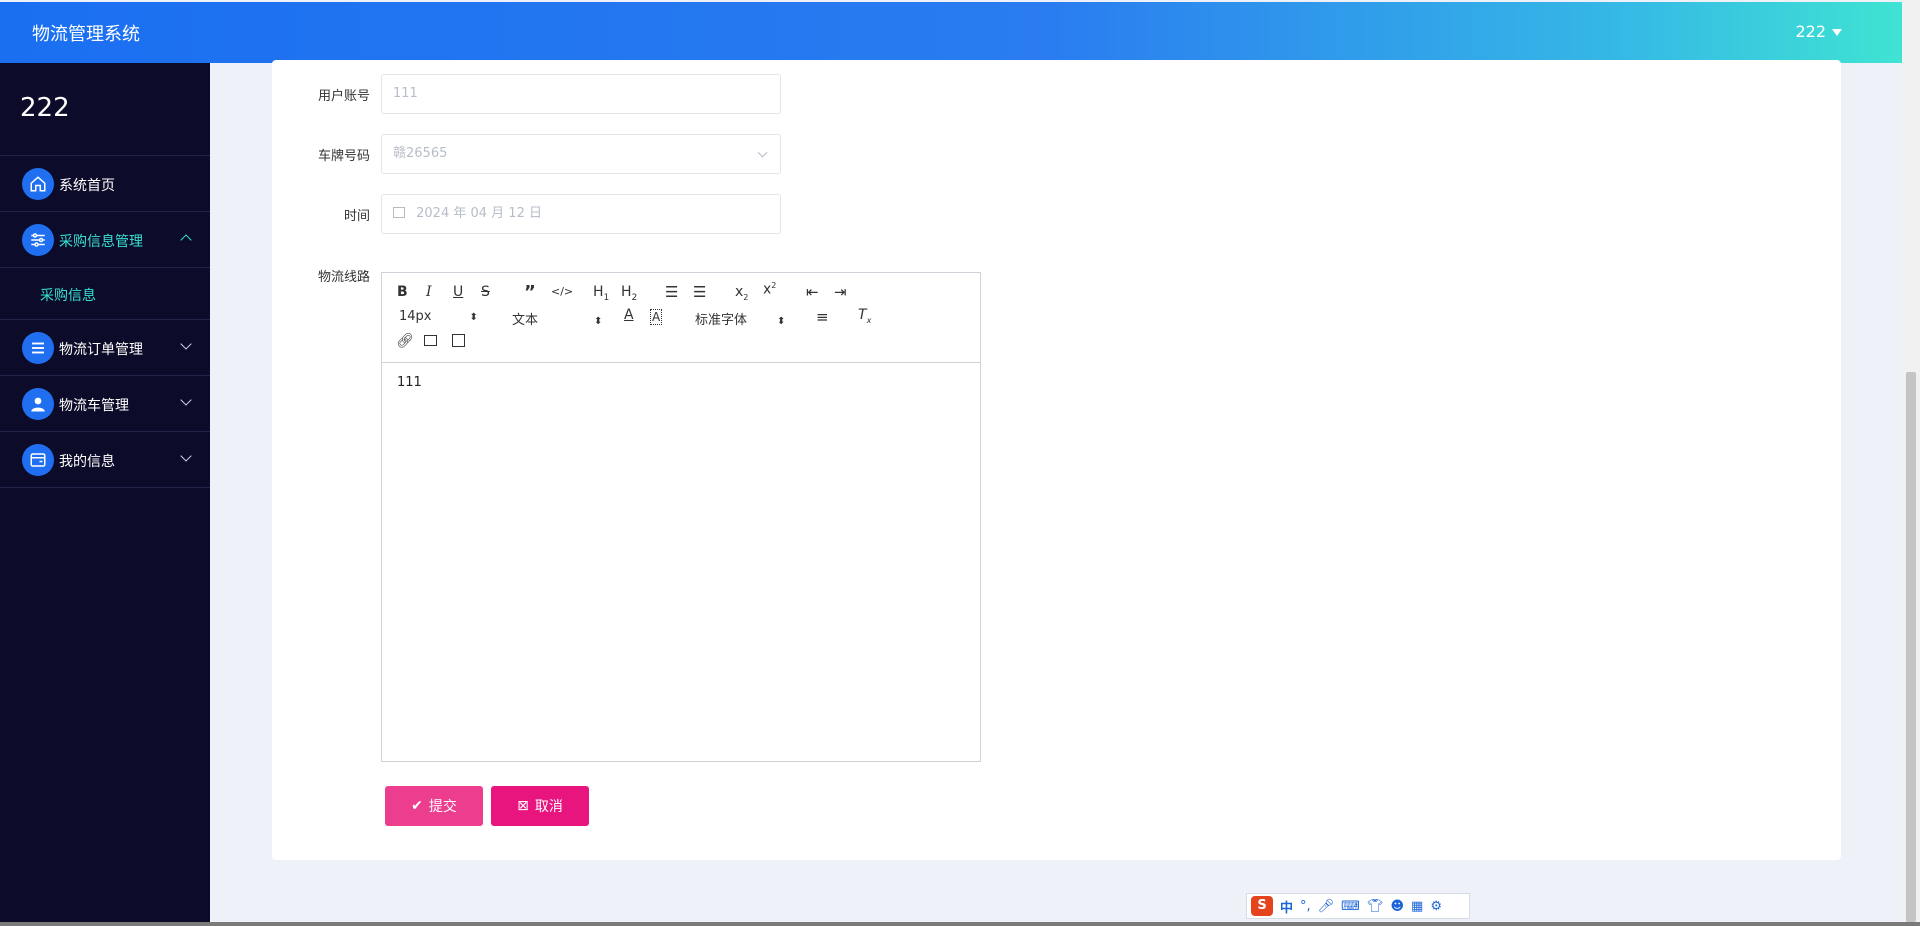  What do you see at coordinates (822, 317) in the screenshot?
I see `align-icon: ≡` at bounding box center [822, 317].